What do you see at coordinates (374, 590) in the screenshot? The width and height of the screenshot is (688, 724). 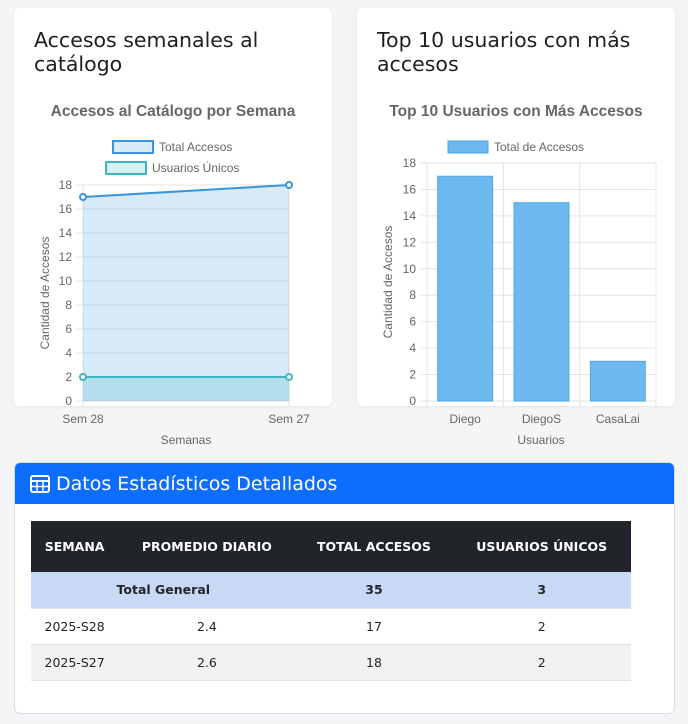 I see `total-row-total-accesos: 35` at bounding box center [374, 590].